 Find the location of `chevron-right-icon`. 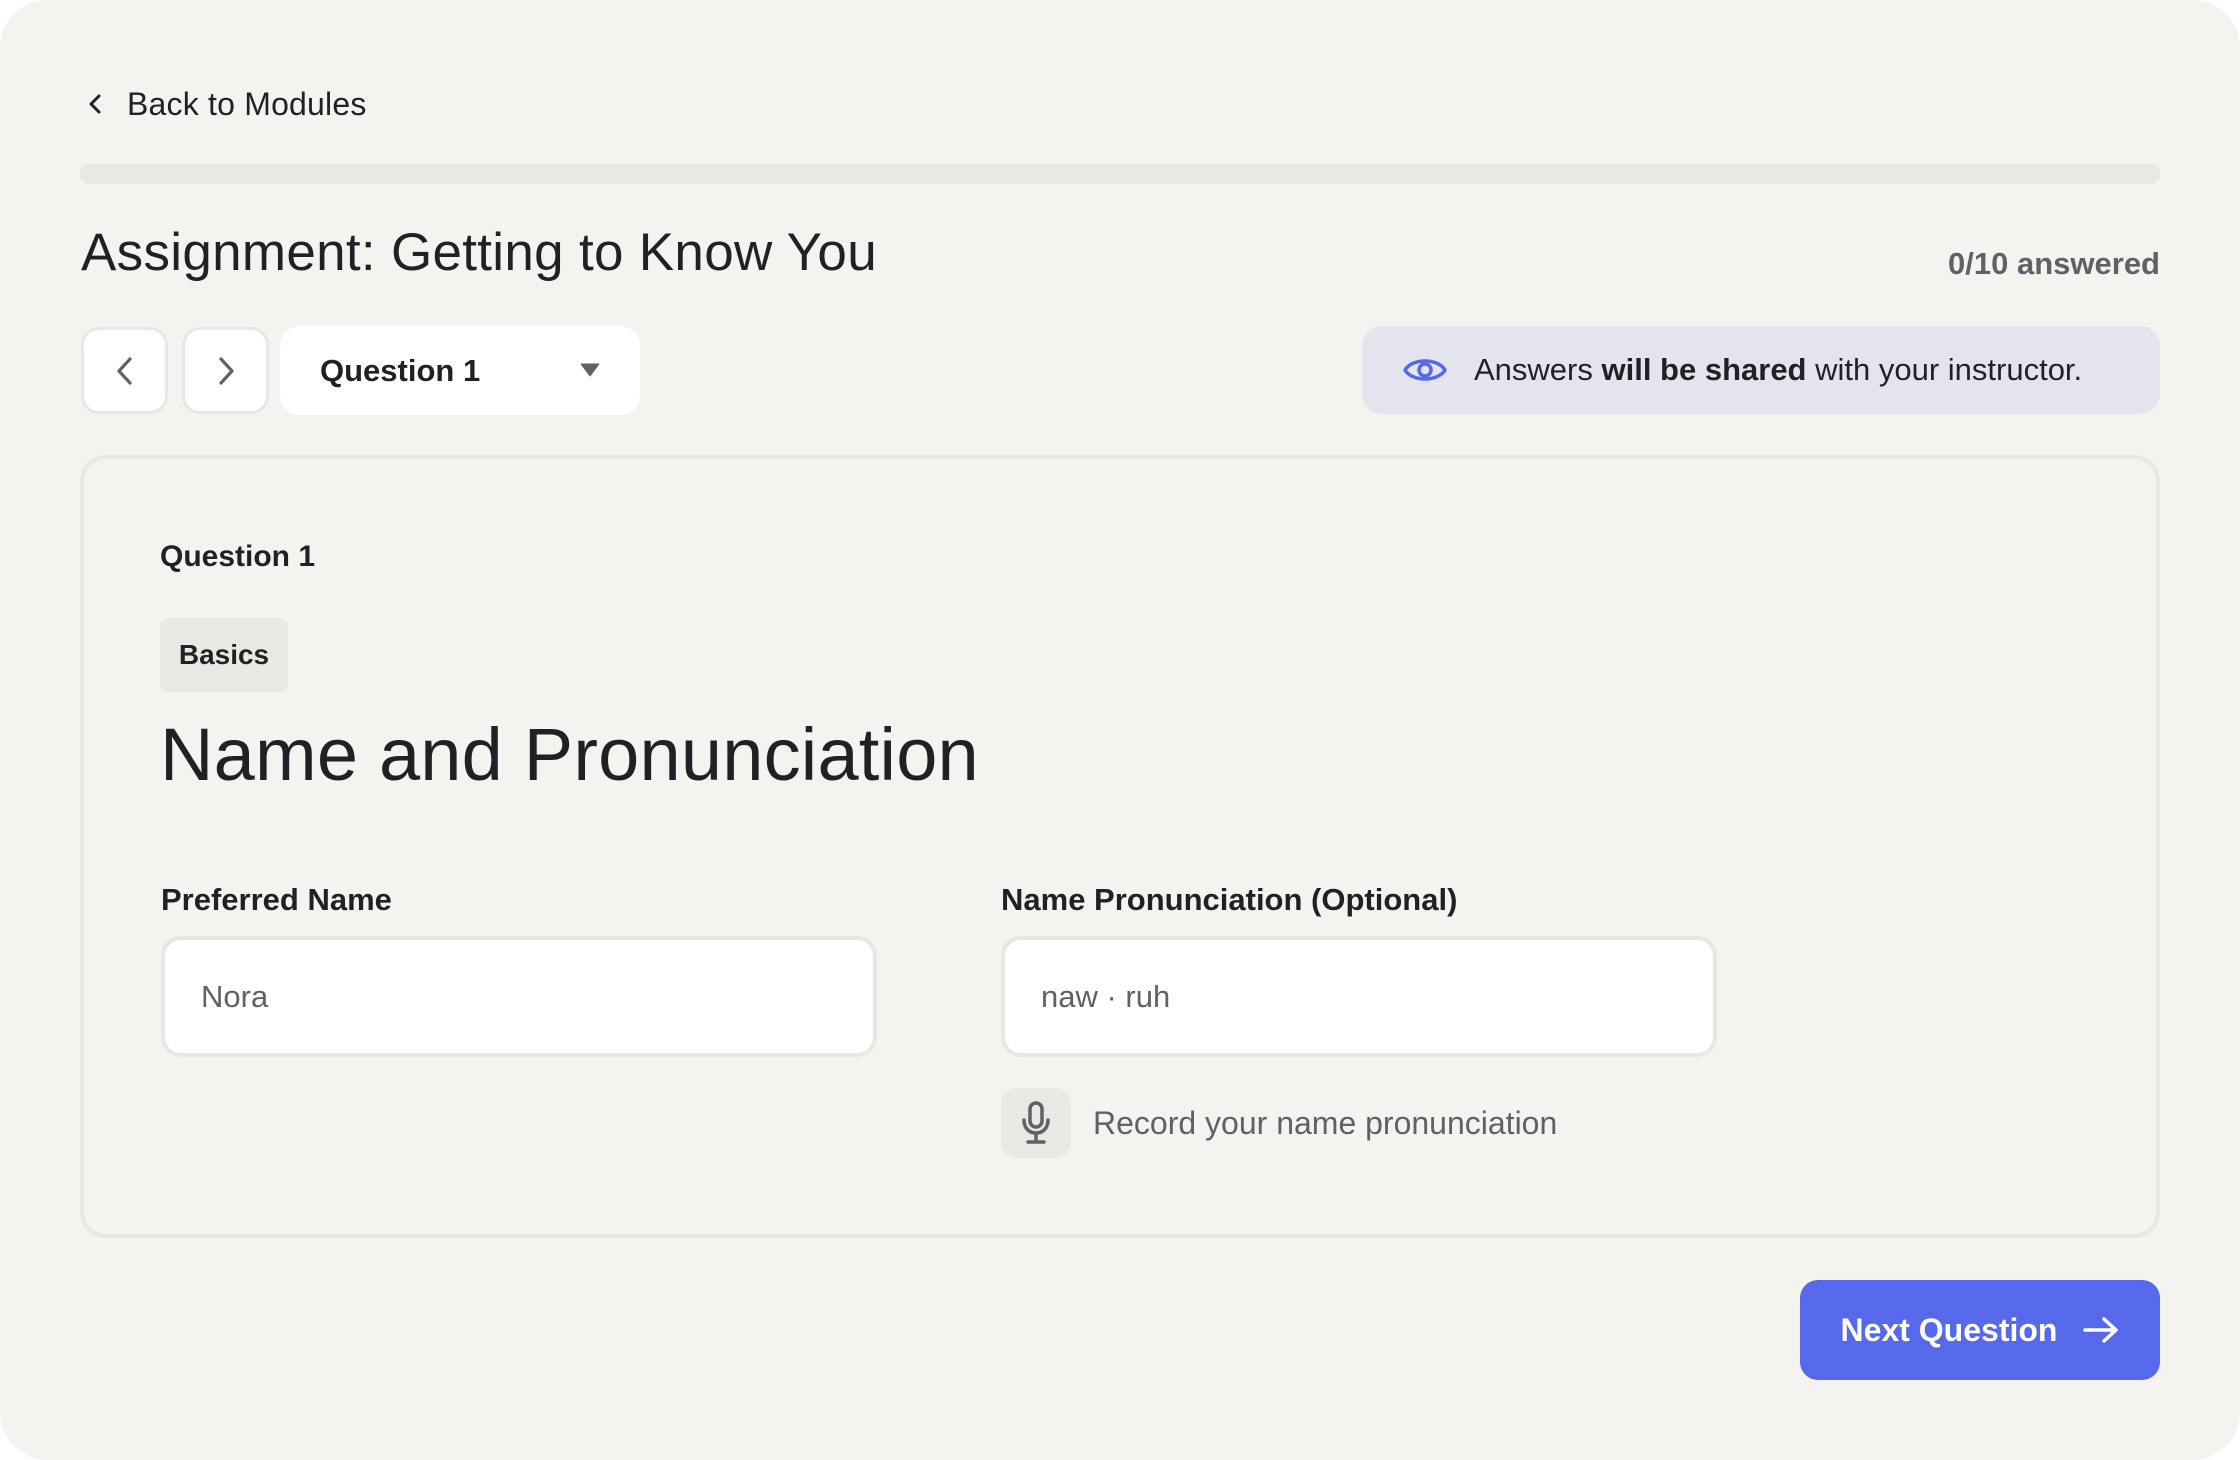

chevron-right-icon is located at coordinates (226, 370).